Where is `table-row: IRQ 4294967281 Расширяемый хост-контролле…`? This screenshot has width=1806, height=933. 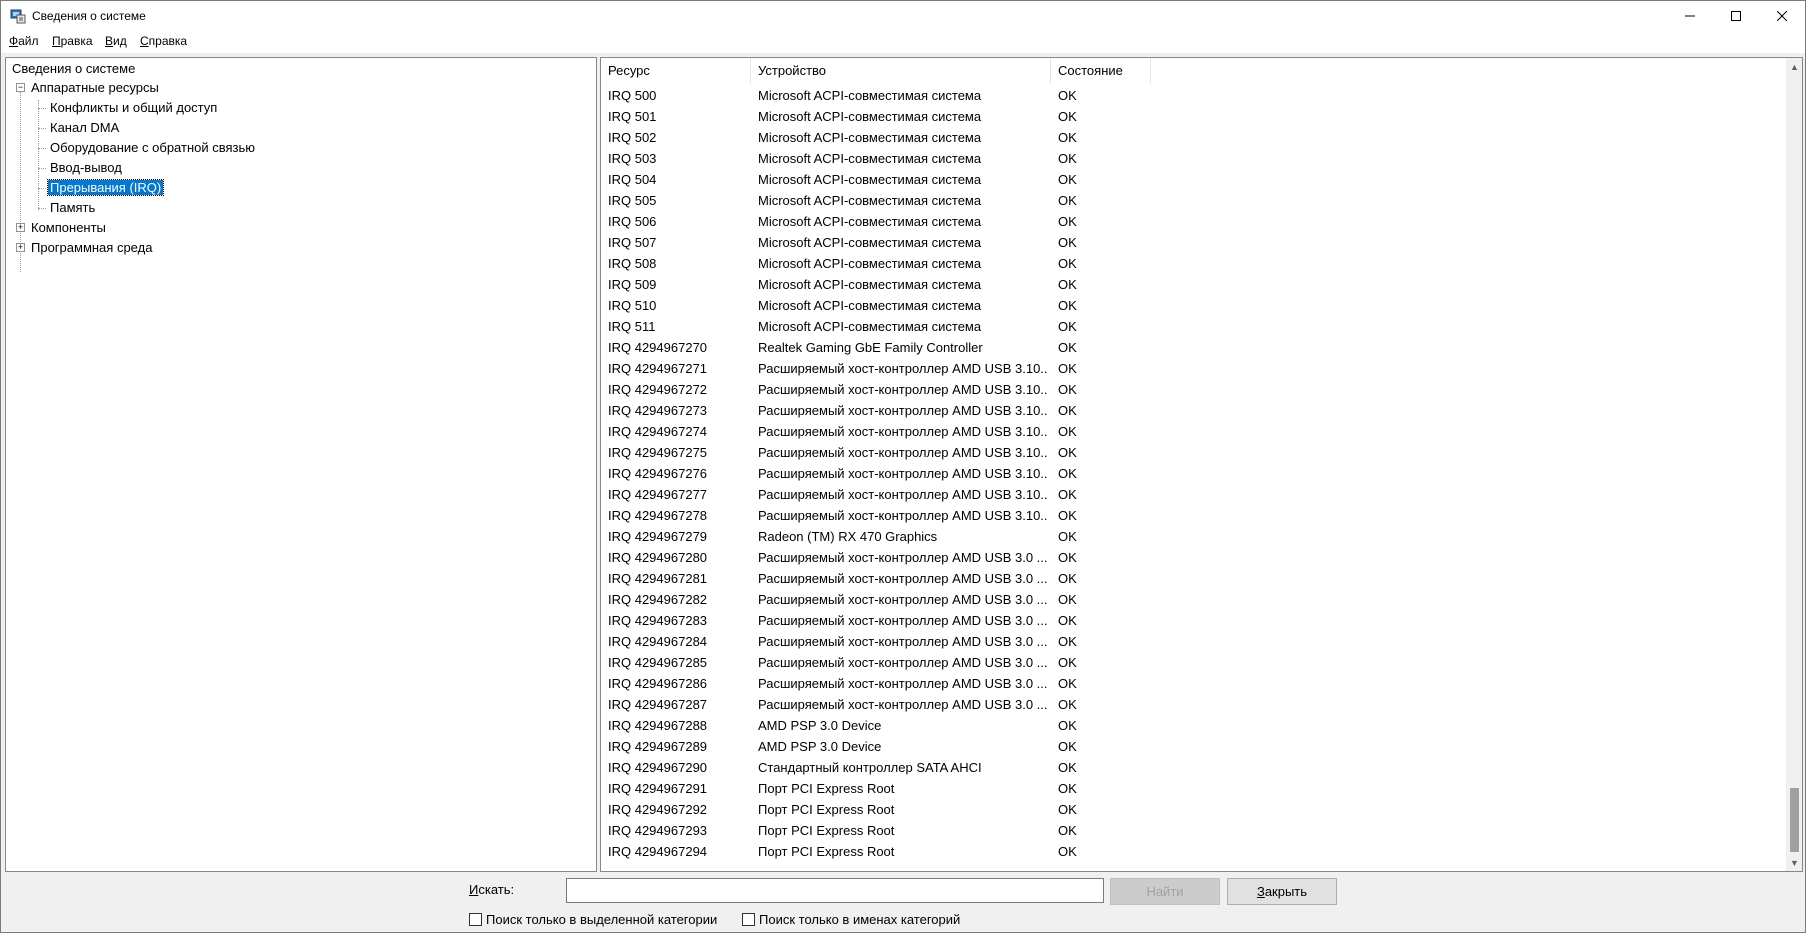 table-row: IRQ 4294967281 Расширяемый хост-контролле… is located at coordinates (1193, 578).